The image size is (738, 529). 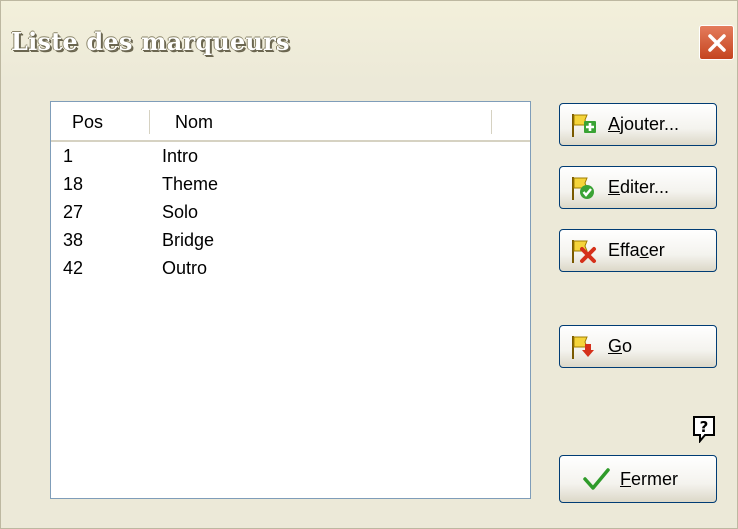 What do you see at coordinates (185, 268) in the screenshot?
I see `row-nom: Outro` at bounding box center [185, 268].